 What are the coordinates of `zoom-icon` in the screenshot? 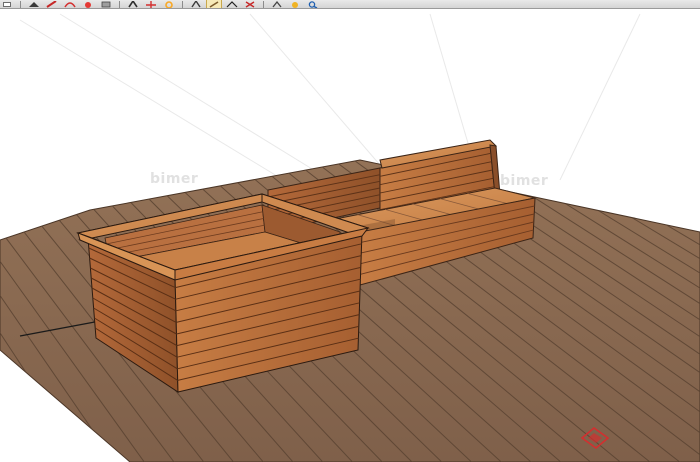 It's located at (313, 4).